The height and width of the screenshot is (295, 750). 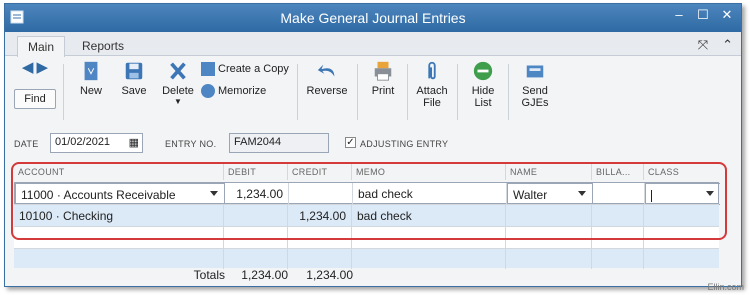 I want to click on total-debit: 1,234.00, so click(x=264, y=275).